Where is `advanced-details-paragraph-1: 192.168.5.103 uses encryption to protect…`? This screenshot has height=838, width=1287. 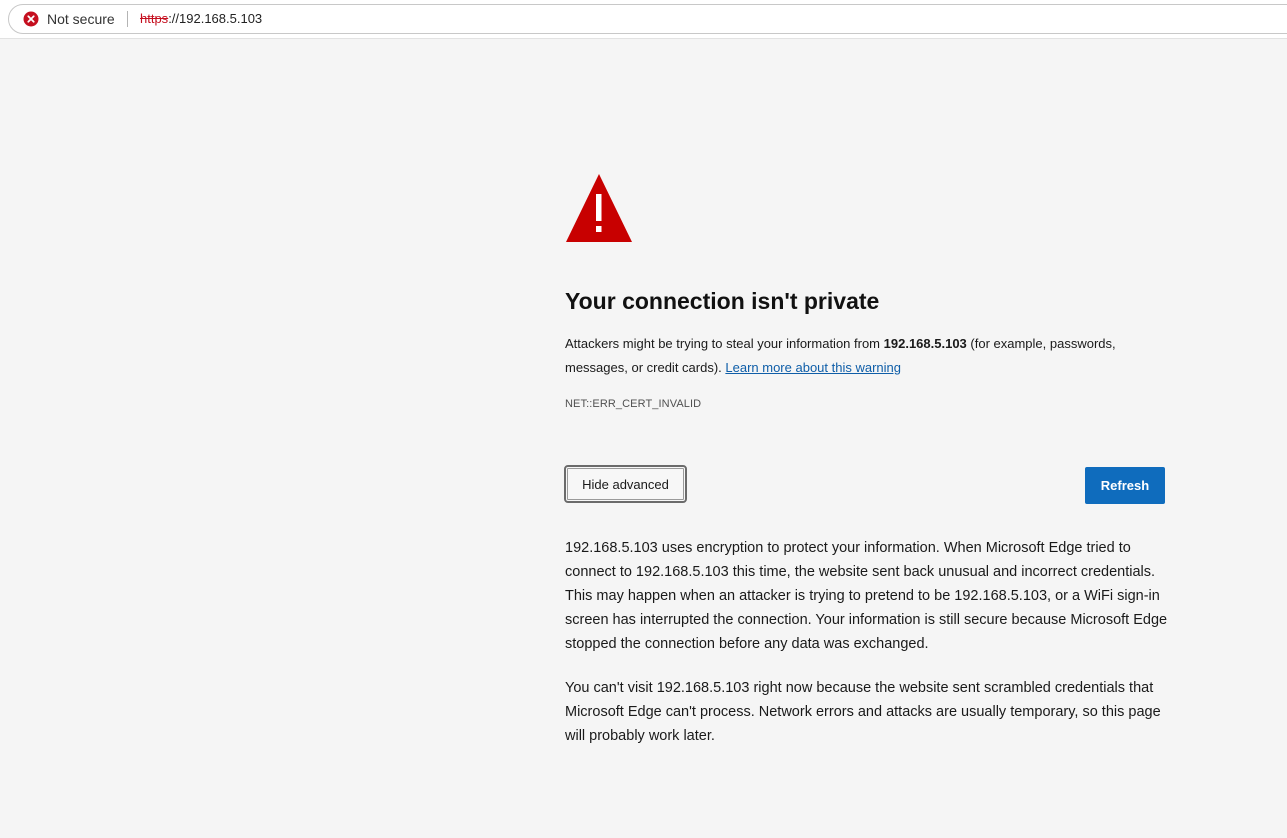 advanced-details-paragraph-1: 192.168.5.103 uses encryption to protect… is located at coordinates (866, 596).